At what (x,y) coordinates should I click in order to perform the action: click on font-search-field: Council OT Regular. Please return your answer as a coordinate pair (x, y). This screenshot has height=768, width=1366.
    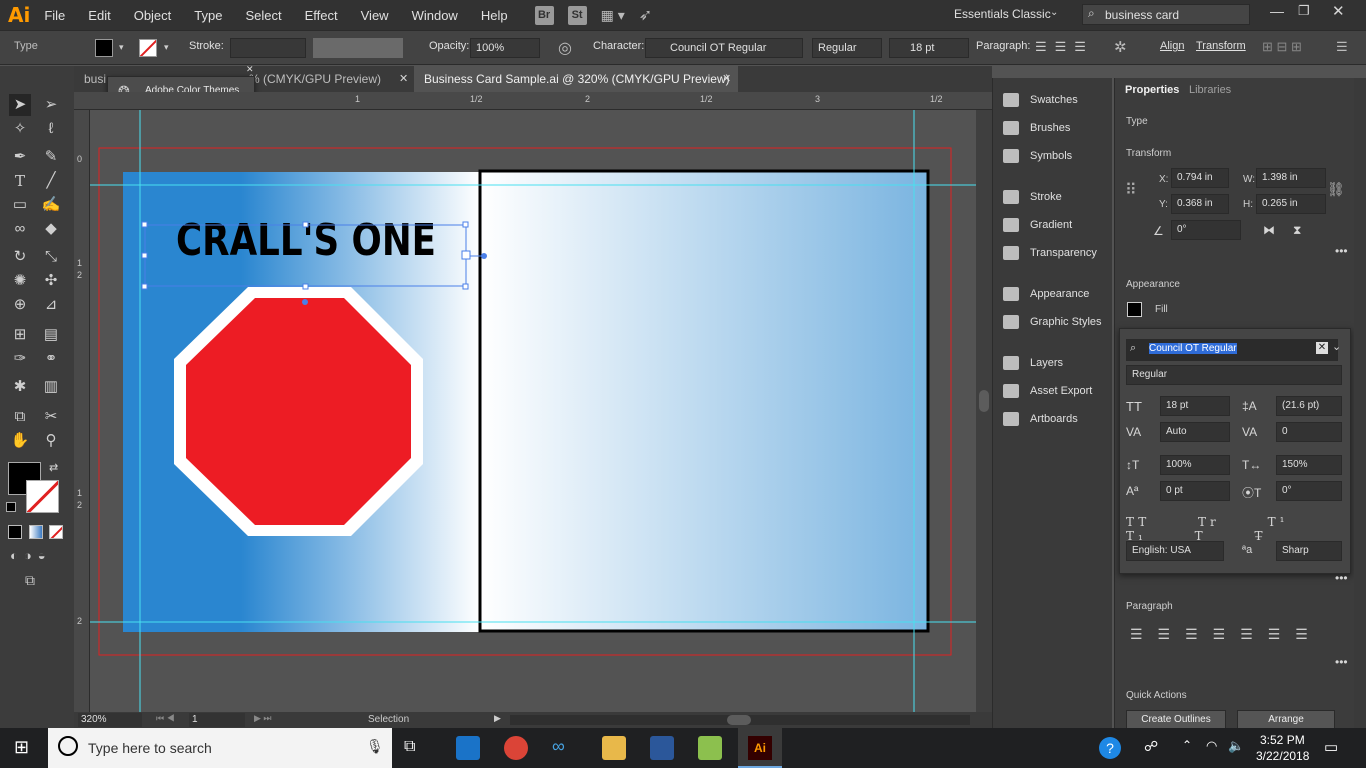
    Looking at the image, I should click on (1232, 350).